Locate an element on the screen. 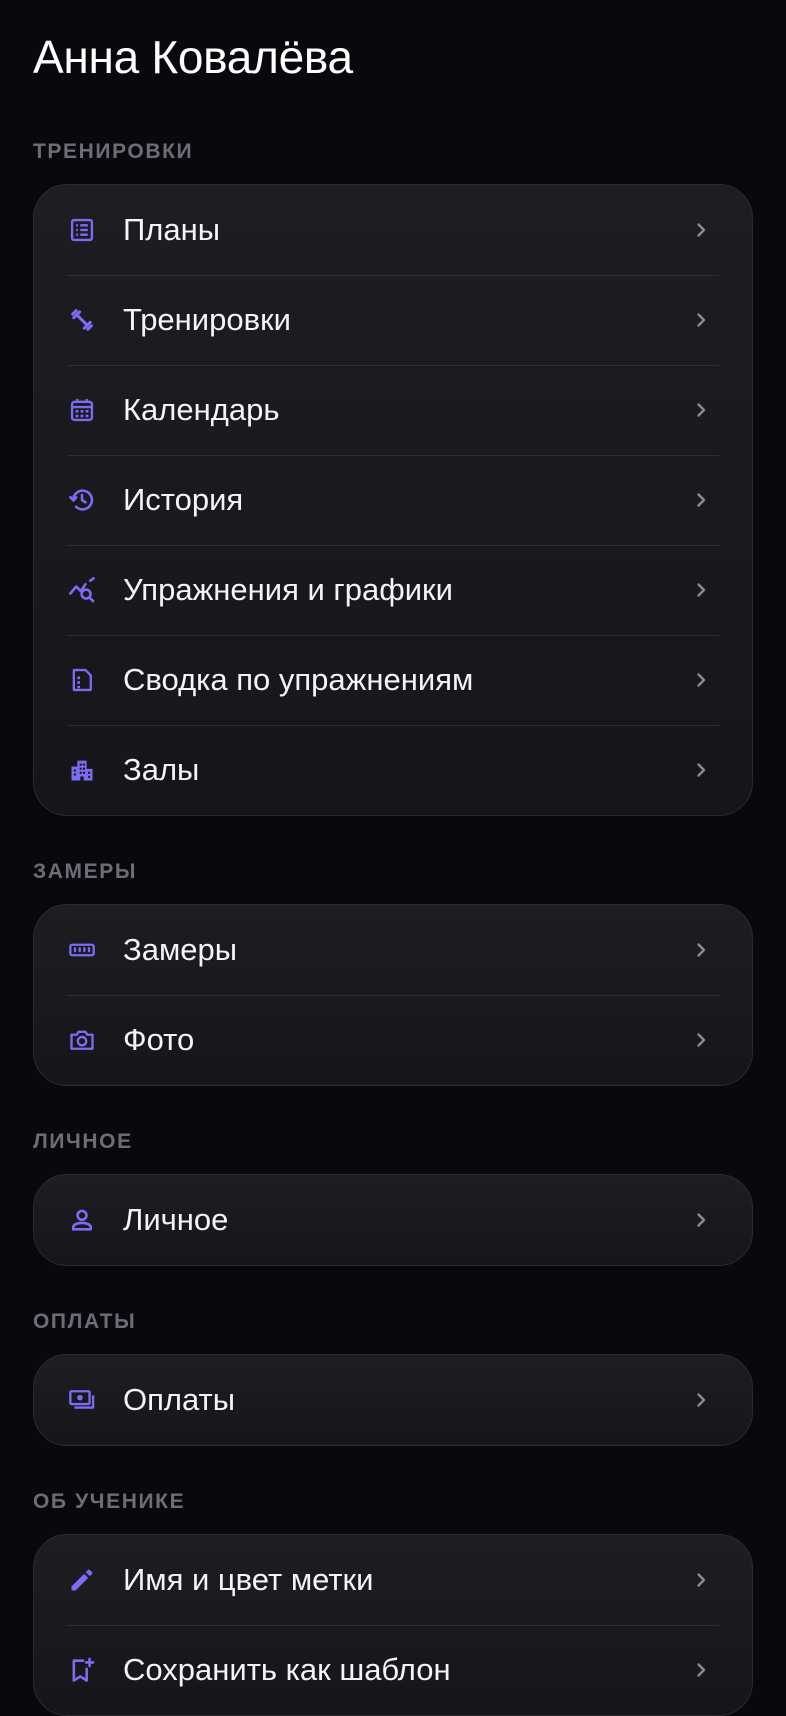 The width and height of the screenshot is (786, 1716). summary-icon is located at coordinates (82, 680).